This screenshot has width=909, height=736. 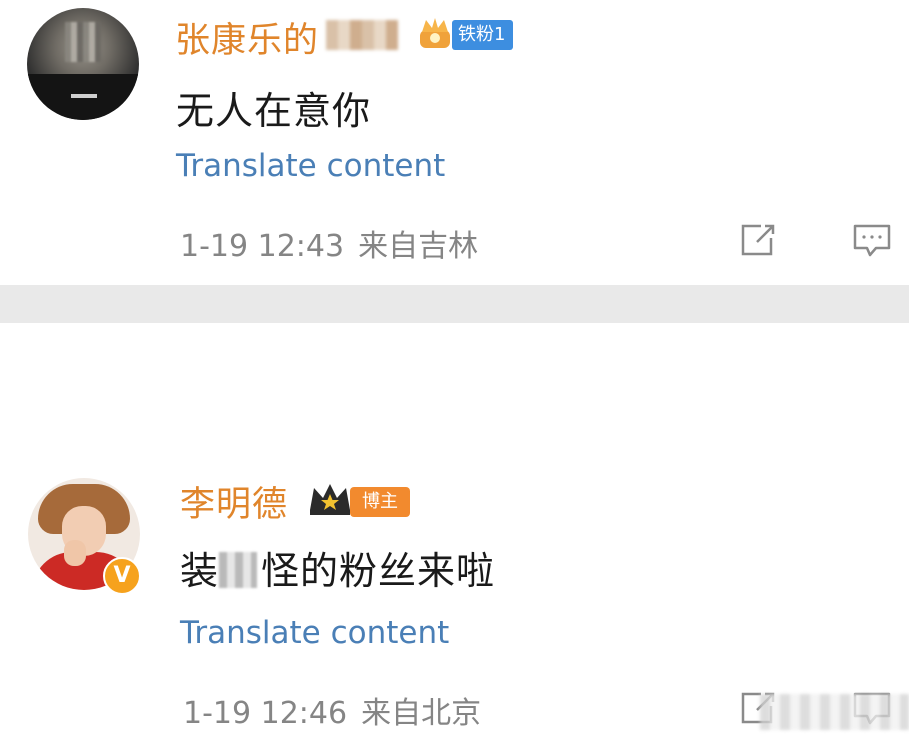 What do you see at coordinates (454, 304) in the screenshot?
I see `section-divider` at bounding box center [454, 304].